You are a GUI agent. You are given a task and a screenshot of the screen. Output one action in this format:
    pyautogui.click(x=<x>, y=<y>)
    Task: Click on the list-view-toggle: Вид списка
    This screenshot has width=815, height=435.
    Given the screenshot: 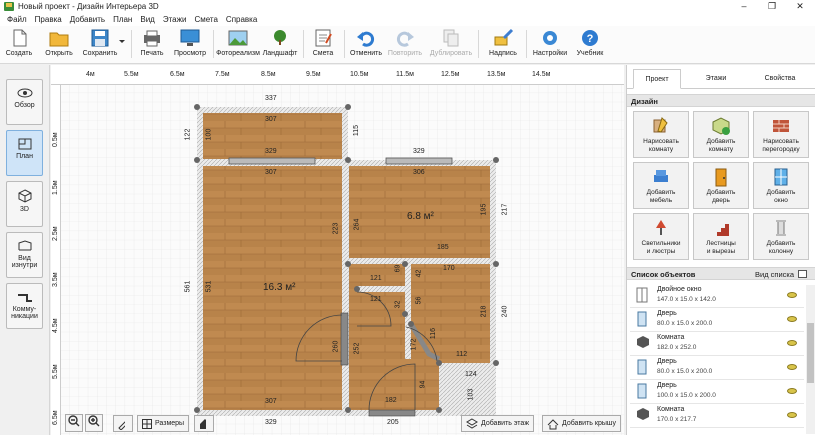 What is the action you would take?
    pyautogui.click(x=774, y=274)
    